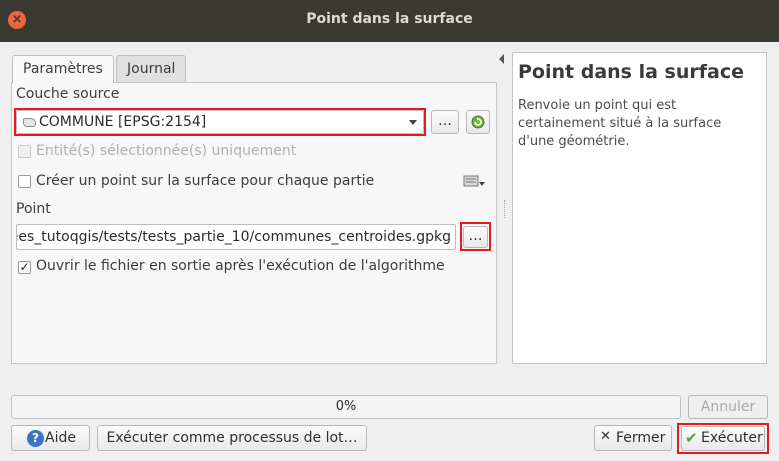 Image resolution: width=779 pixels, height=461 pixels. Describe the element at coordinates (501, 59) in the screenshot. I see `collapse-arrow-icon` at that location.